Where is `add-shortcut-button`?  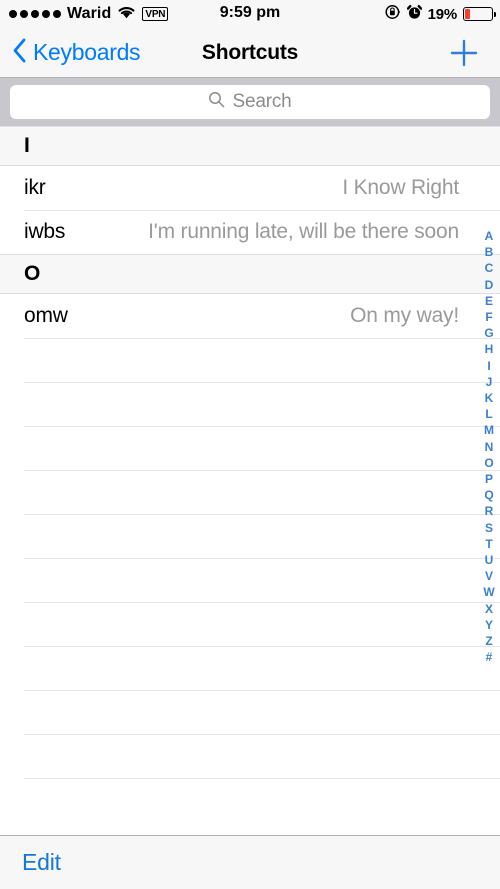
add-shortcut-button is located at coordinates (464, 53).